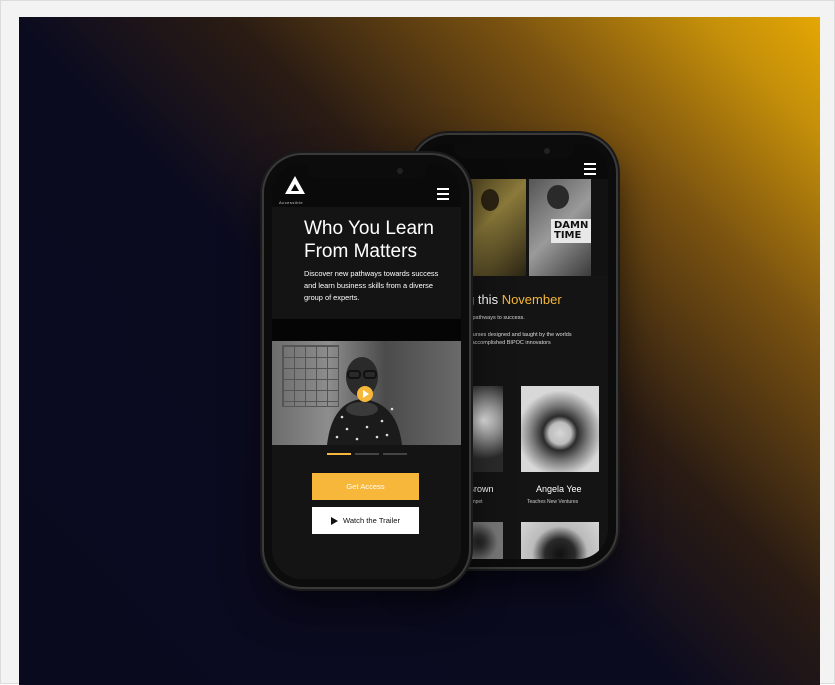  Describe the element at coordinates (559, 489) in the screenshot. I see `instructor-name: Angela Yee` at that location.